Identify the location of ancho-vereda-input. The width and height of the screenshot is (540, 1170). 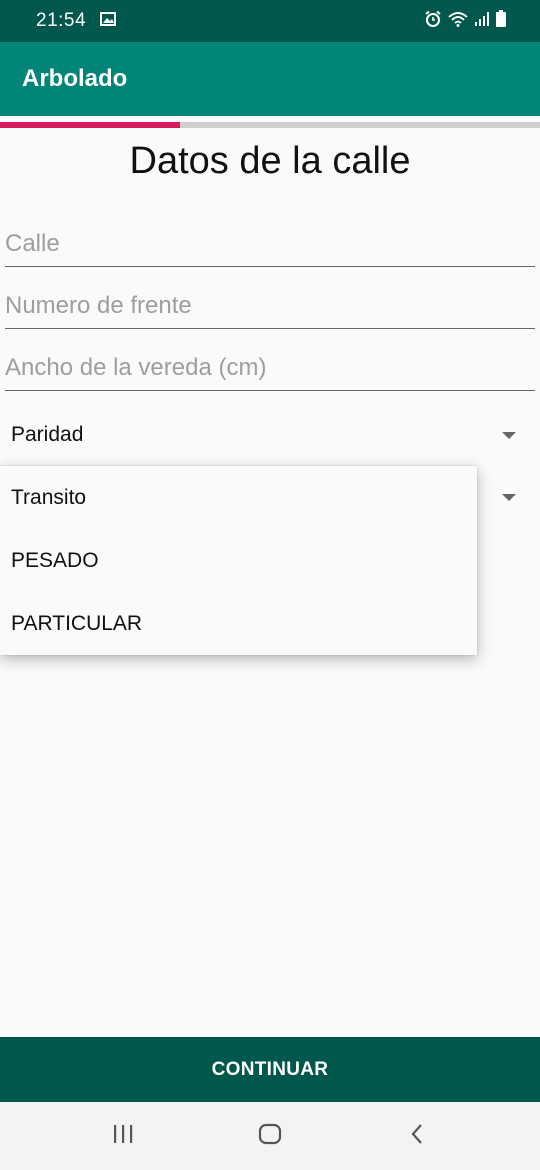
(270, 367).